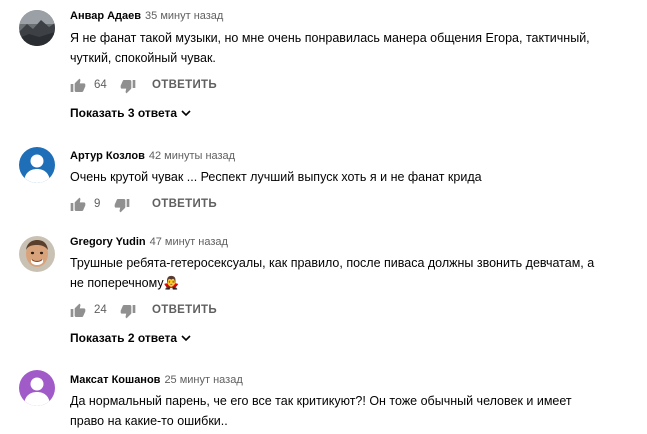 This screenshot has width=647, height=434. I want to click on comment-text-fragment: не поперечному, so click(117, 283).